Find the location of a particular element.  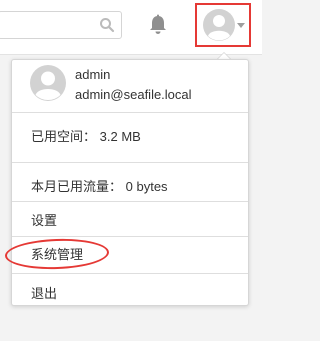

user-menu-toggle is located at coordinates (223, 25).